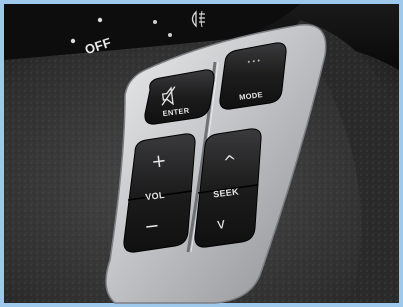 This screenshot has height=307, width=403. I want to click on vol-plus-icon: +, so click(159, 161).